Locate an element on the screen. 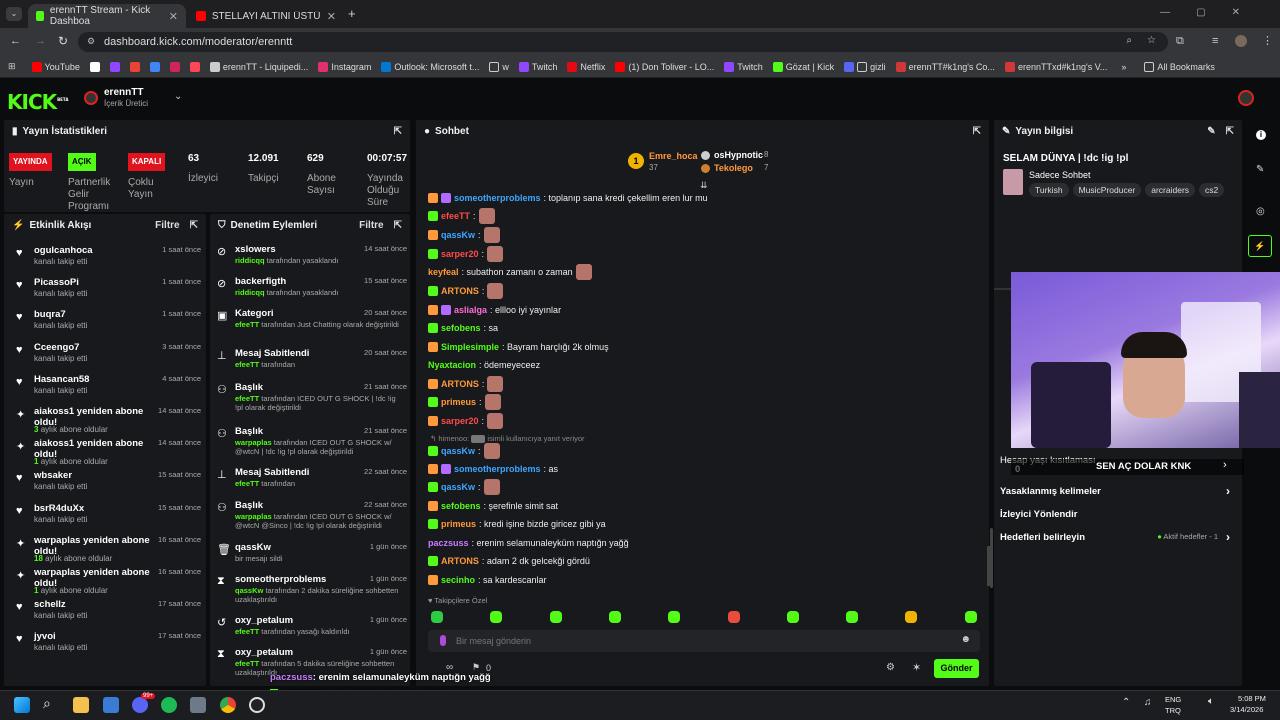 The height and width of the screenshot is (720, 1280). chat-message: someotherproblems: as is located at coordinates (493, 469).